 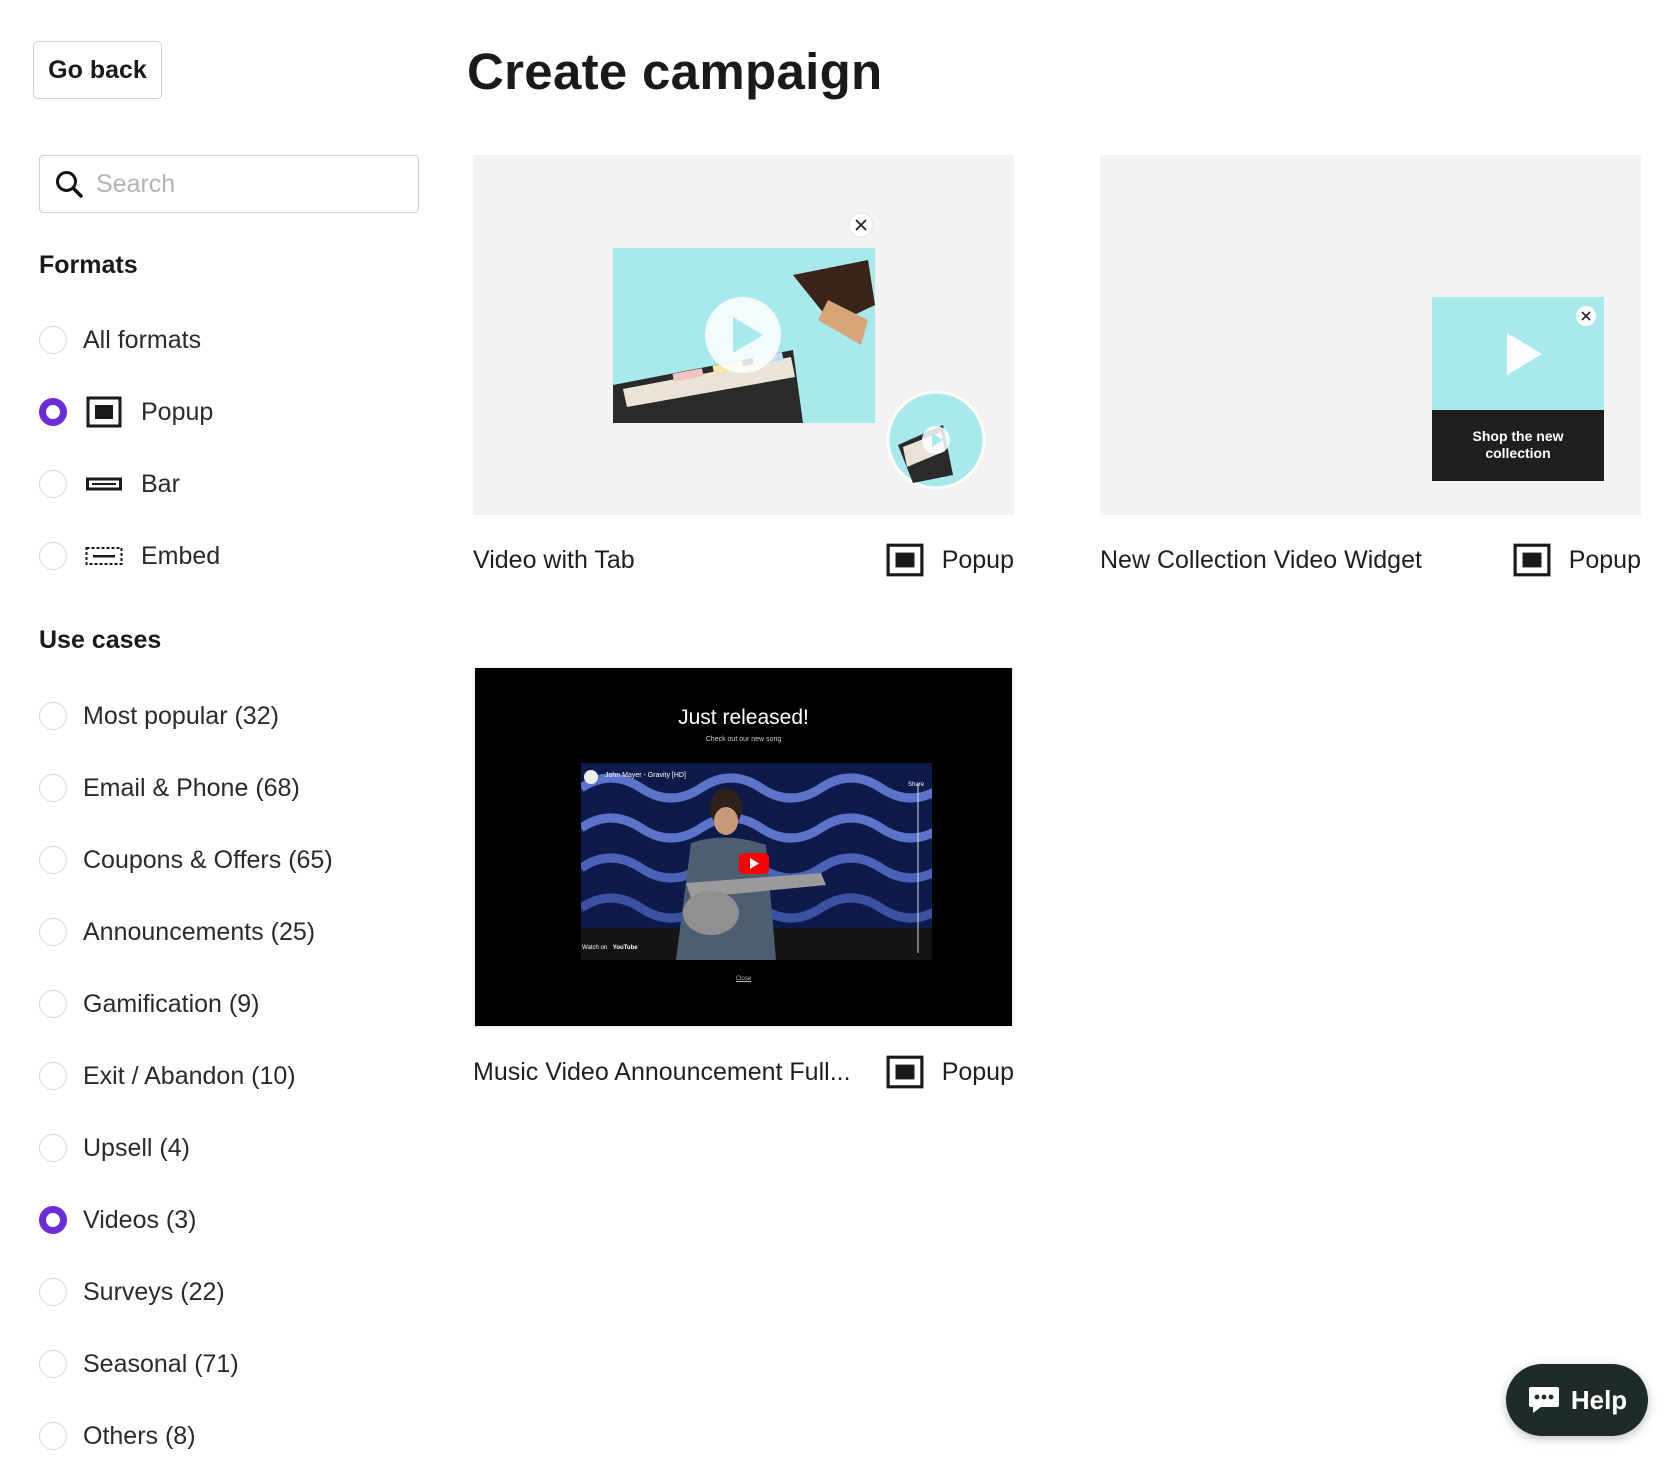 What do you see at coordinates (208, 859) in the screenshot?
I see `filter-label: Coupons & Offers (65)` at bounding box center [208, 859].